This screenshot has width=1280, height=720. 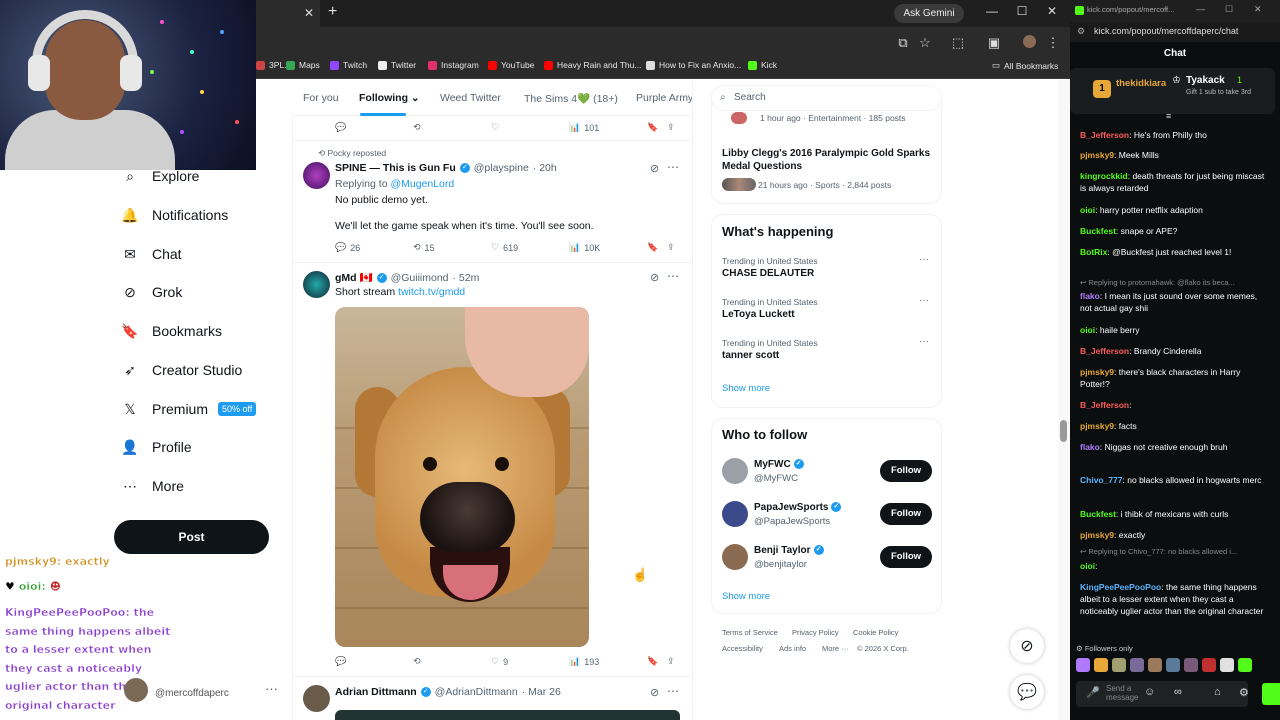 I want to click on nav-item-explore: ⌕ Explore, so click(x=160, y=176).